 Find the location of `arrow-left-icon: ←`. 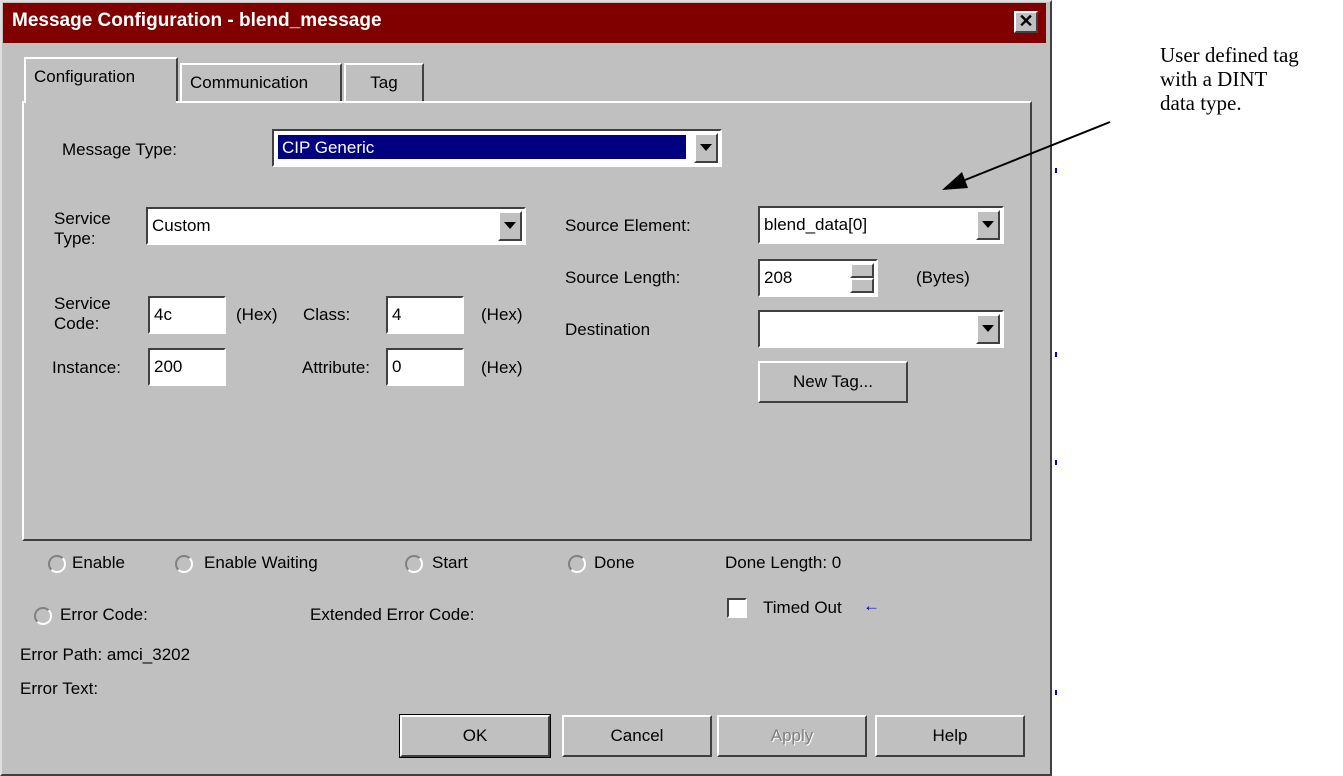

arrow-left-icon: ← is located at coordinates (871, 605).